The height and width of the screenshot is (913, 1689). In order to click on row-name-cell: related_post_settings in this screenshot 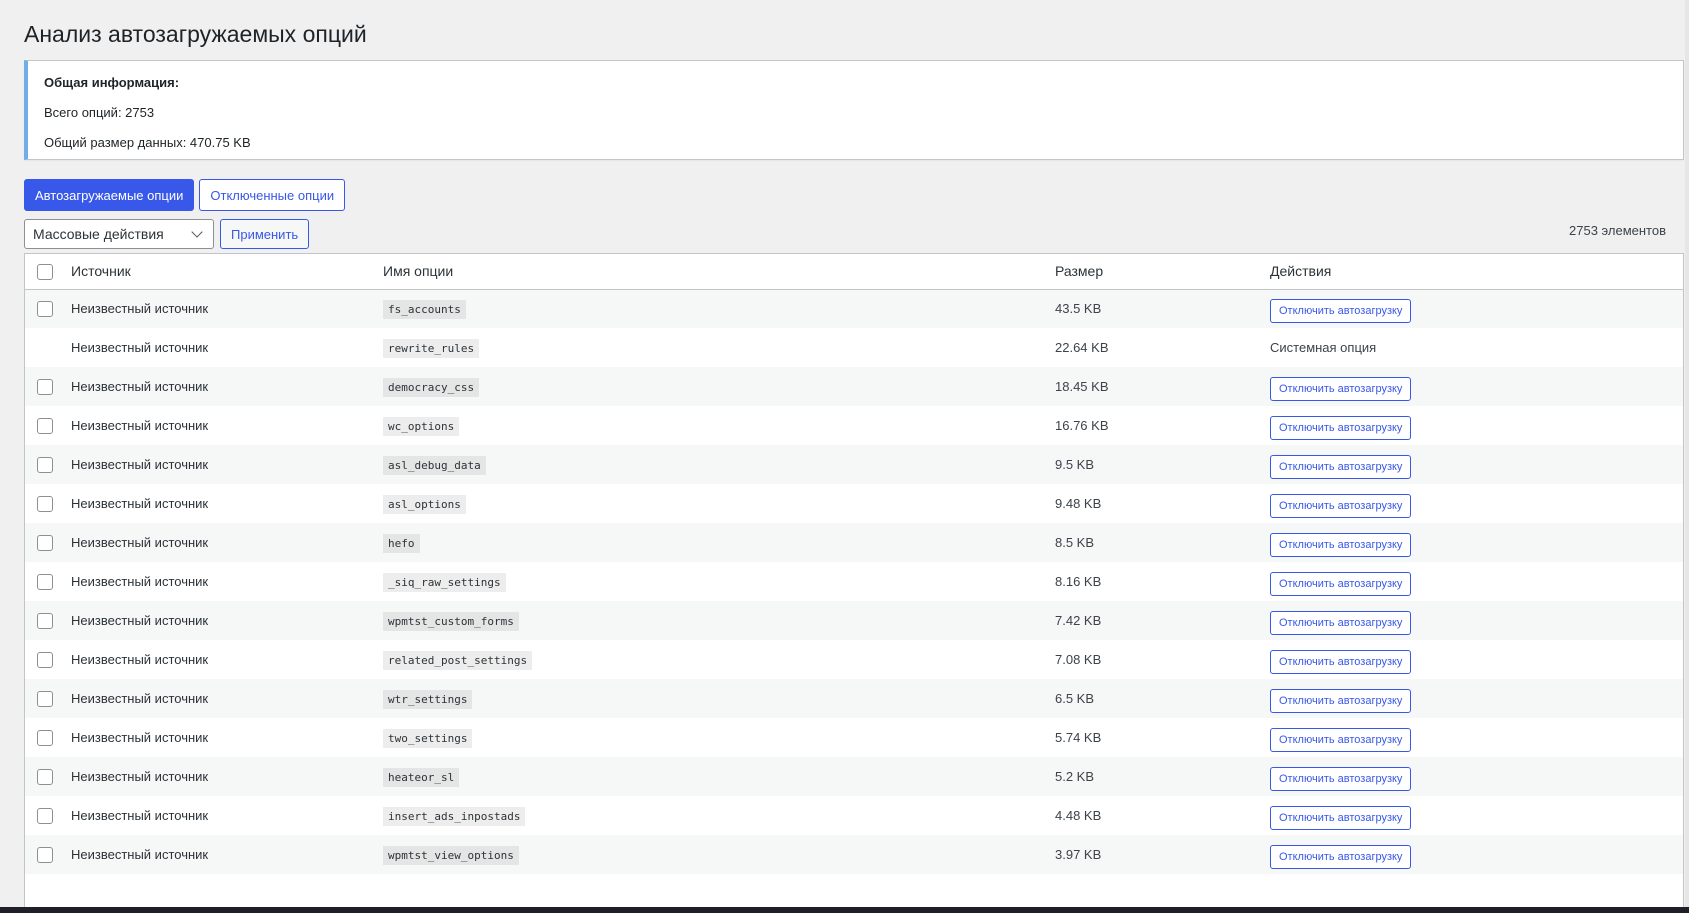, I will do `click(711, 659)`.